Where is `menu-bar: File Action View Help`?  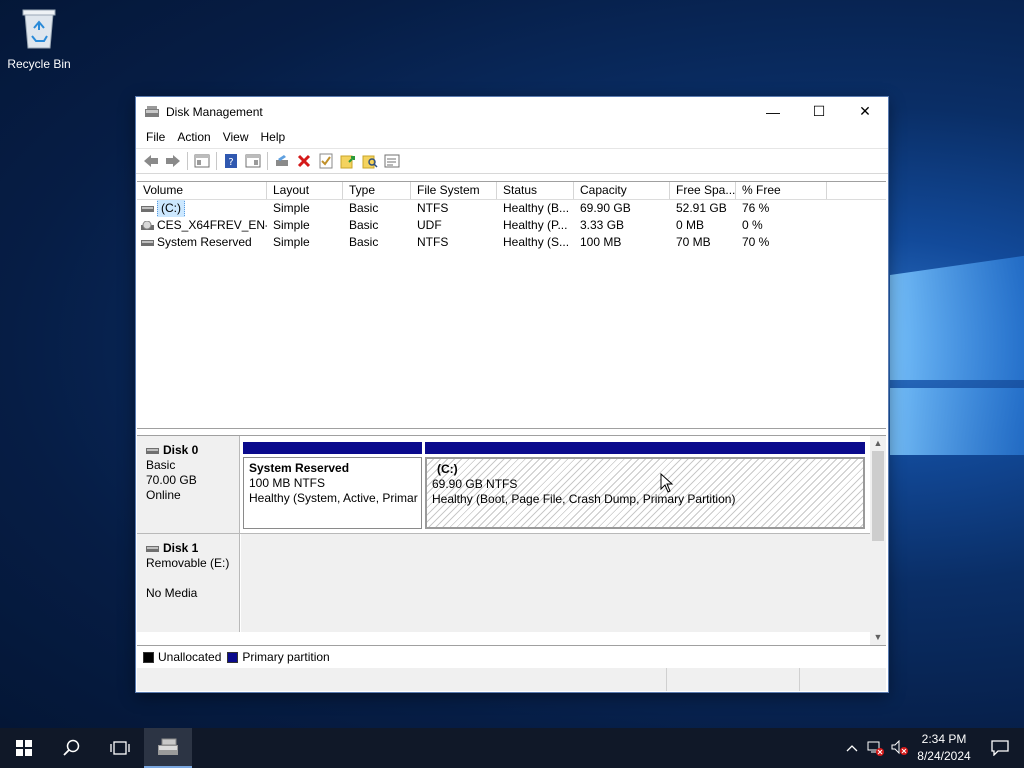
menu-bar: File Action View Help is located at coordinates (512, 137).